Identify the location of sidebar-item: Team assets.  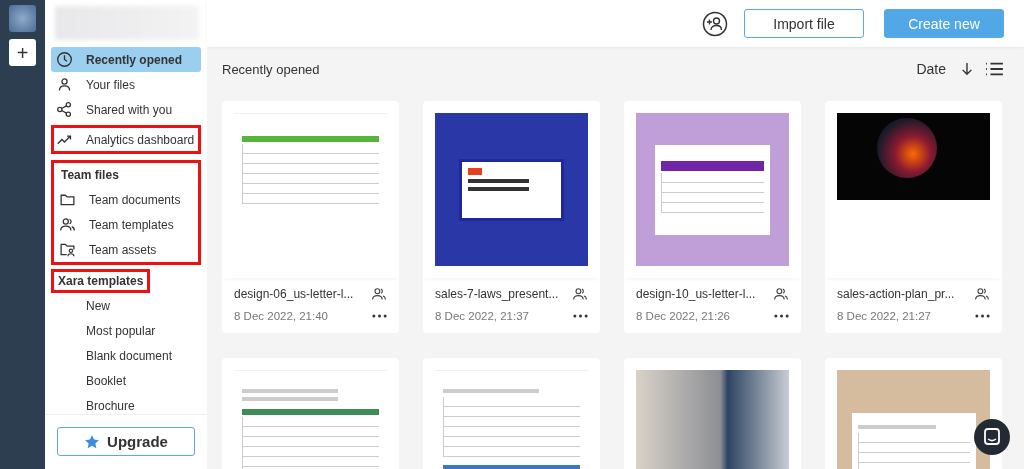
(126, 249).